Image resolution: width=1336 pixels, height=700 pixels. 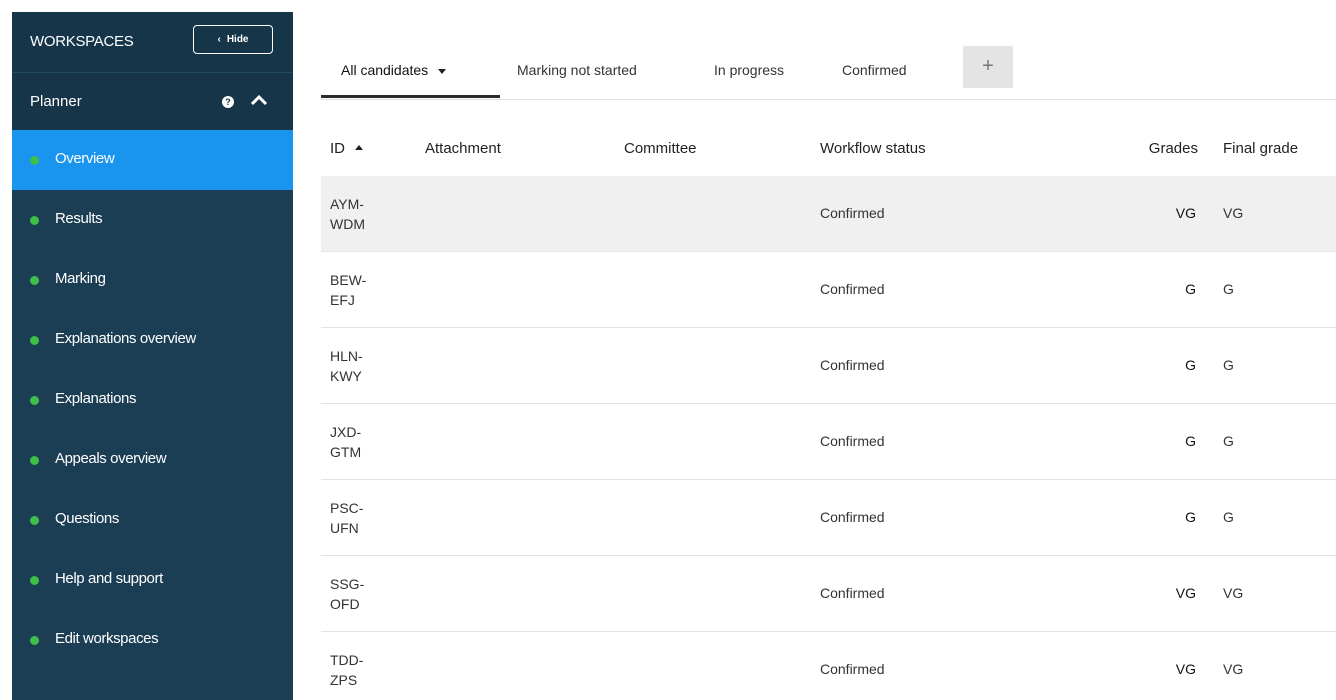 What do you see at coordinates (228, 102) in the screenshot?
I see `help-icon: ?` at bounding box center [228, 102].